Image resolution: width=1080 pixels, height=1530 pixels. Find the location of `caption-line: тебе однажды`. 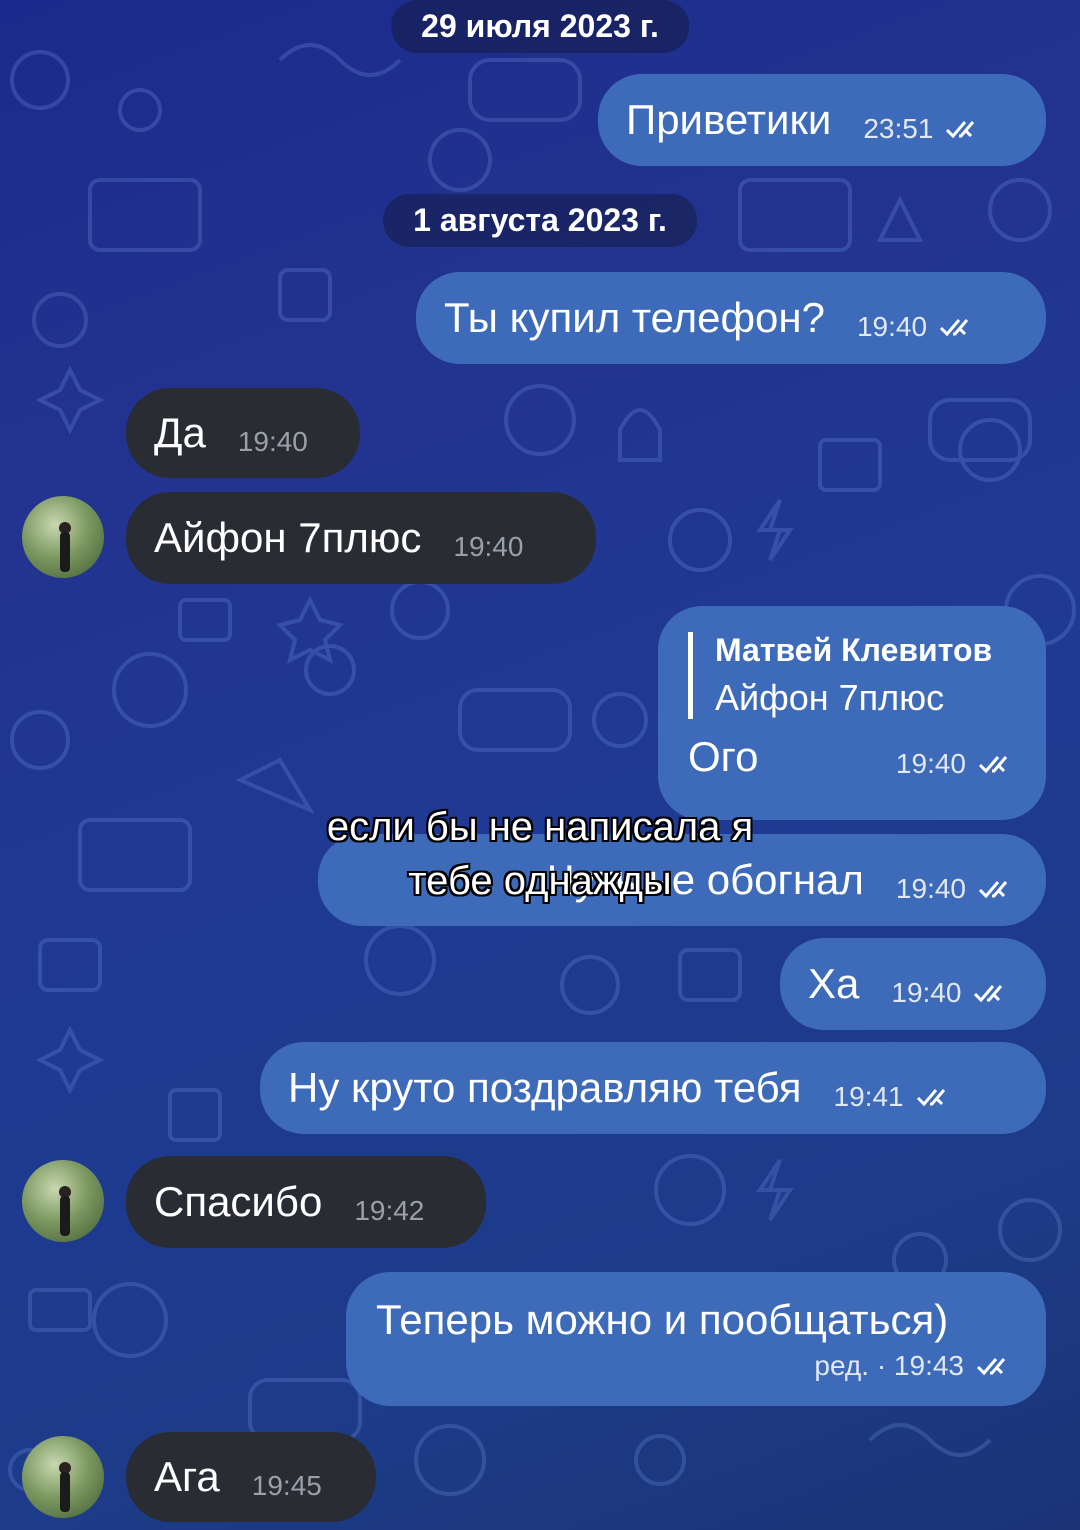

caption-line: тебе однажды is located at coordinates (540, 881).